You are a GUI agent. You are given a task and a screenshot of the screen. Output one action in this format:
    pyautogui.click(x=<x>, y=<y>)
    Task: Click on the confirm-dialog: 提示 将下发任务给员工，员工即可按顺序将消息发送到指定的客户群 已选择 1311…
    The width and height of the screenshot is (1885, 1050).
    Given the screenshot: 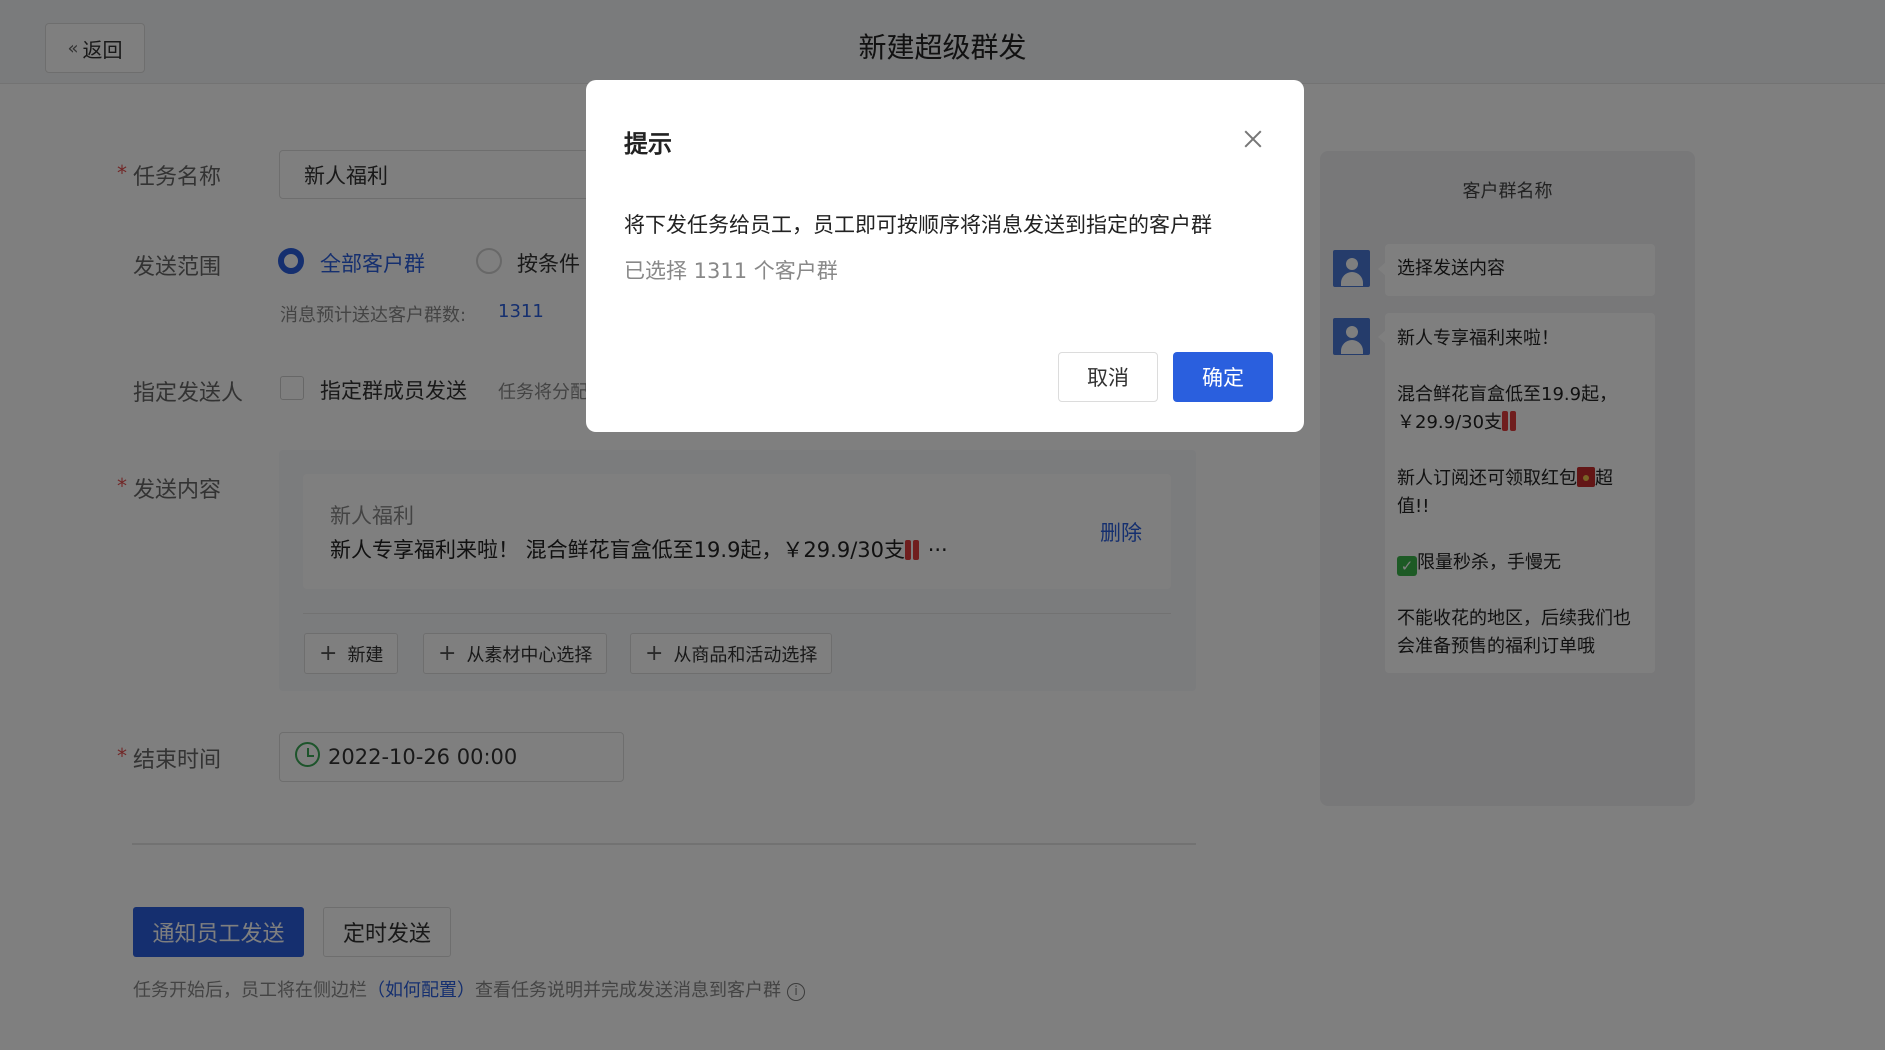 What is the action you would take?
    pyautogui.click(x=945, y=256)
    